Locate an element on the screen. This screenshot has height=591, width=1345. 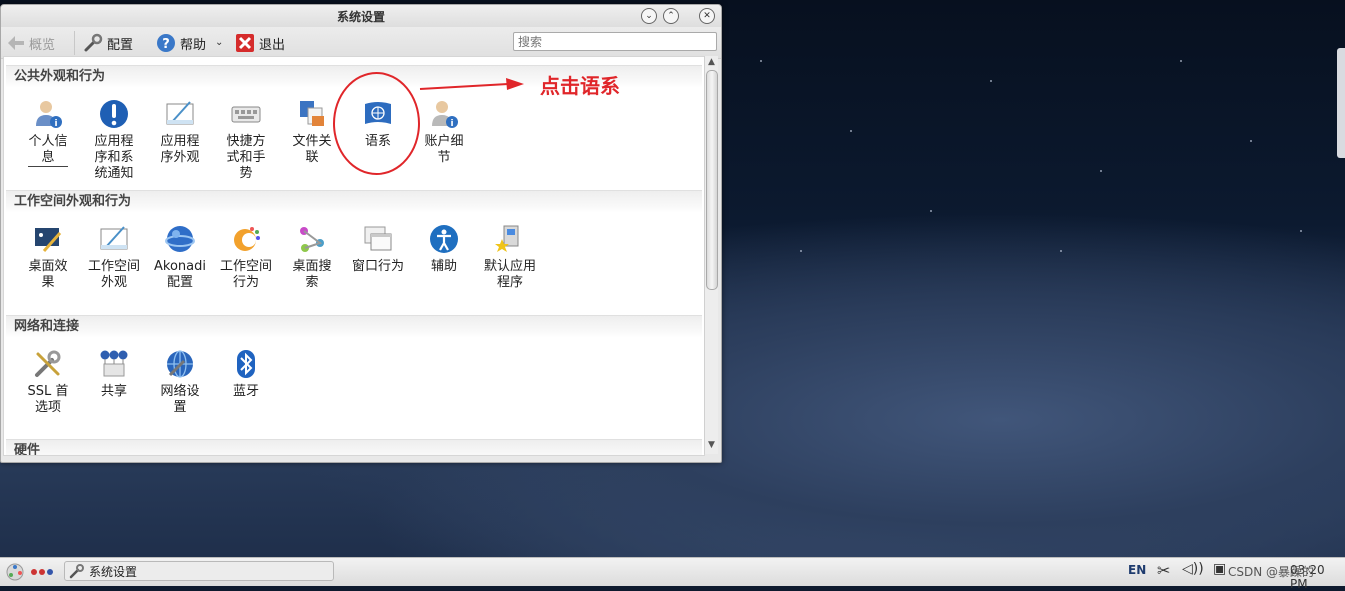
item-default-apps: 默认应用 程序 is located at coordinates (510, 257).